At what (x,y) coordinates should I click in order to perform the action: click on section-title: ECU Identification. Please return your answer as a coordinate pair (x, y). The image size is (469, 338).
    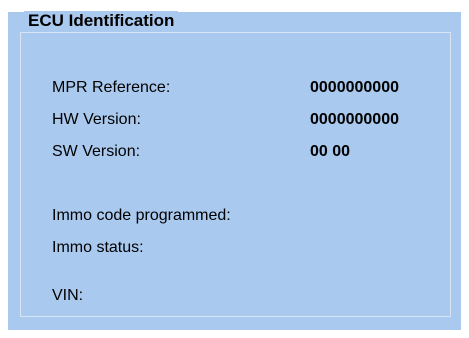
    Looking at the image, I should click on (101, 21).